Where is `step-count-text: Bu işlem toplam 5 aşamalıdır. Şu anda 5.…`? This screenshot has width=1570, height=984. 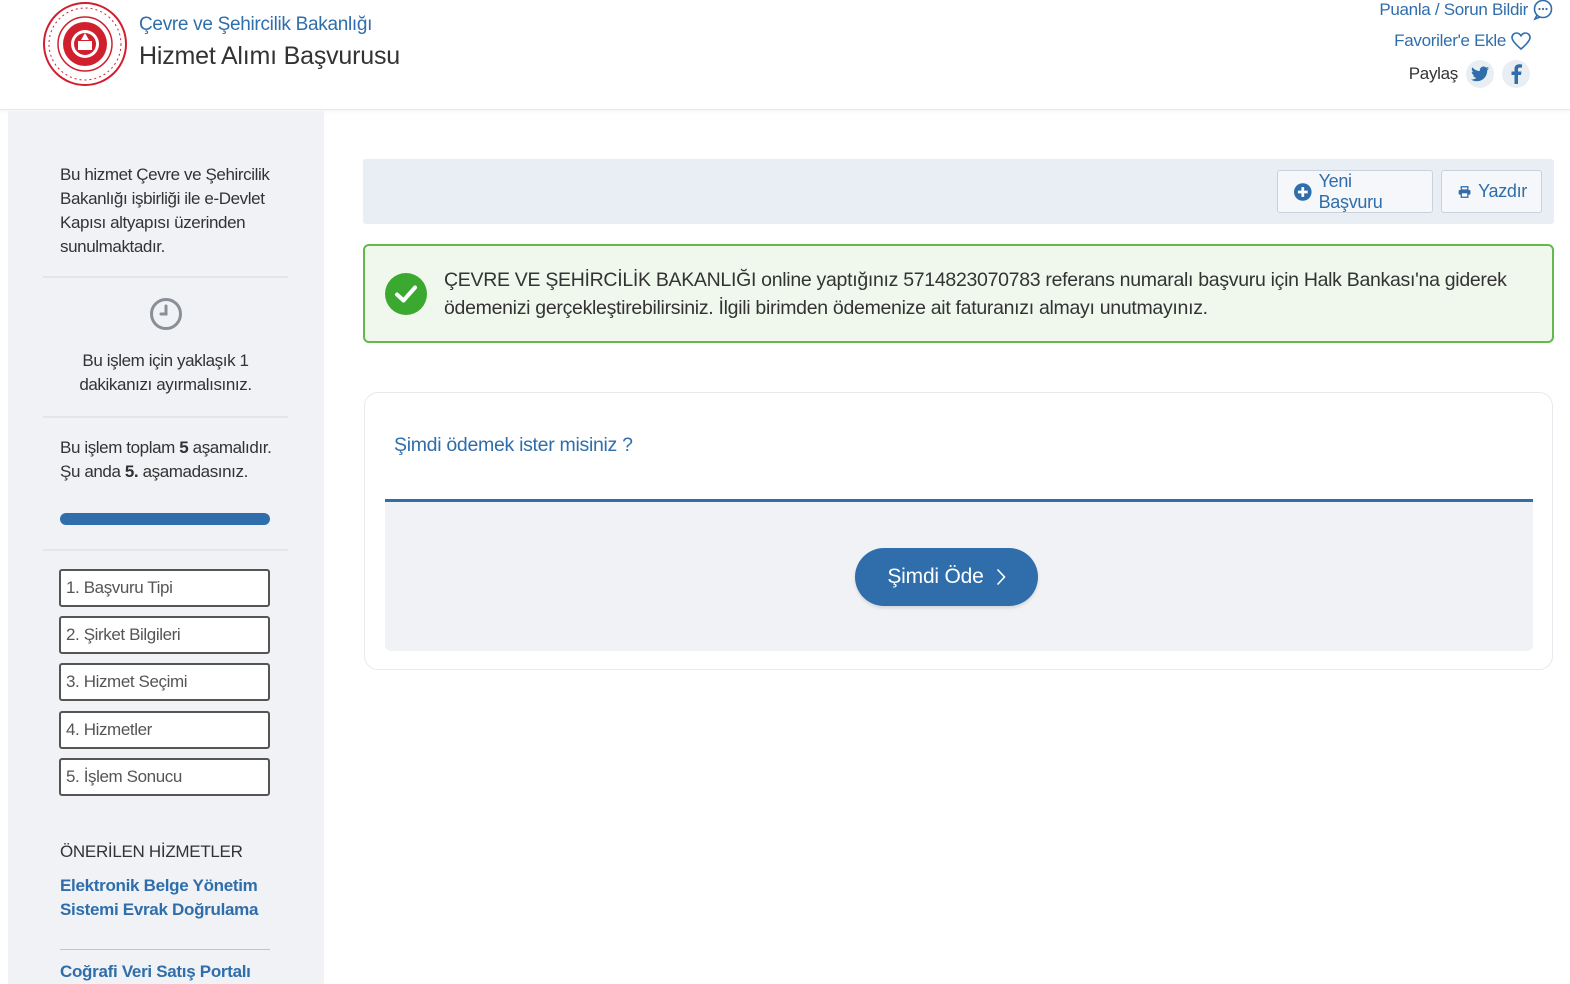 step-count-text: Bu işlem toplam 5 aşamalıdır. Şu anda 5.… is located at coordinates (166, 459).